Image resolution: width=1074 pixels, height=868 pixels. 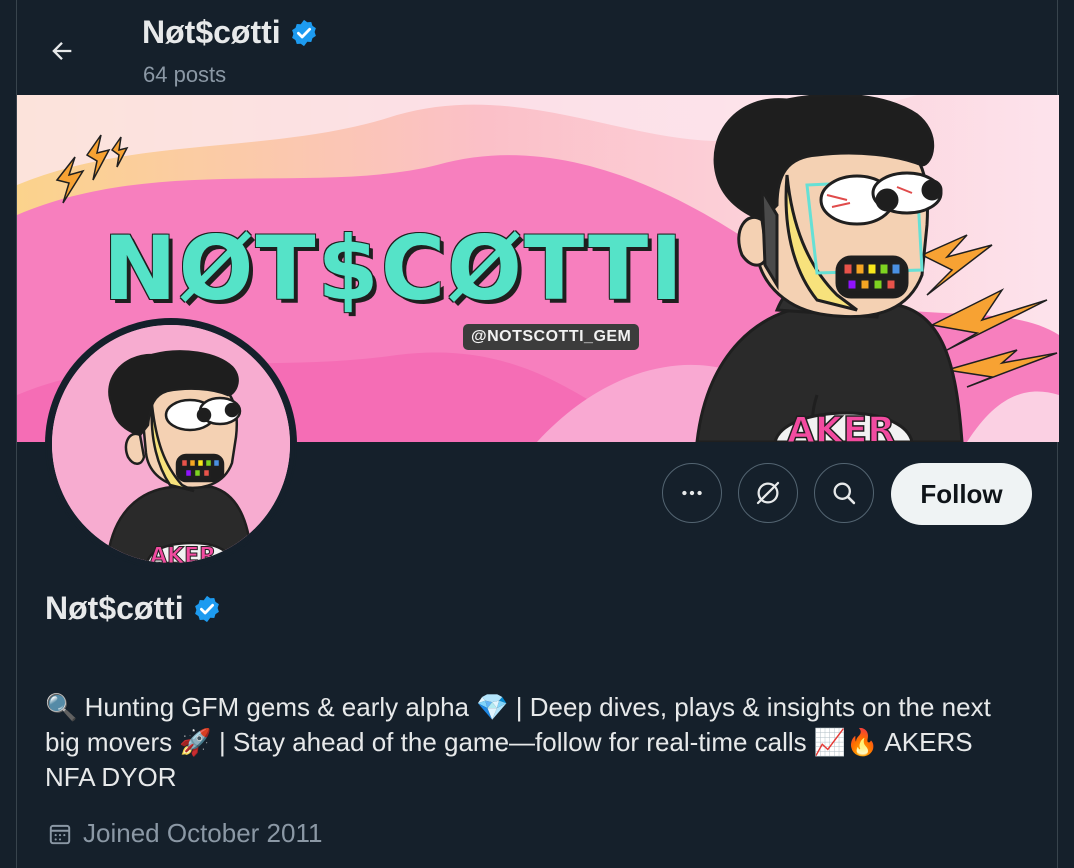 I want to click on arrow-left-icon, so click(x=62, y=51).